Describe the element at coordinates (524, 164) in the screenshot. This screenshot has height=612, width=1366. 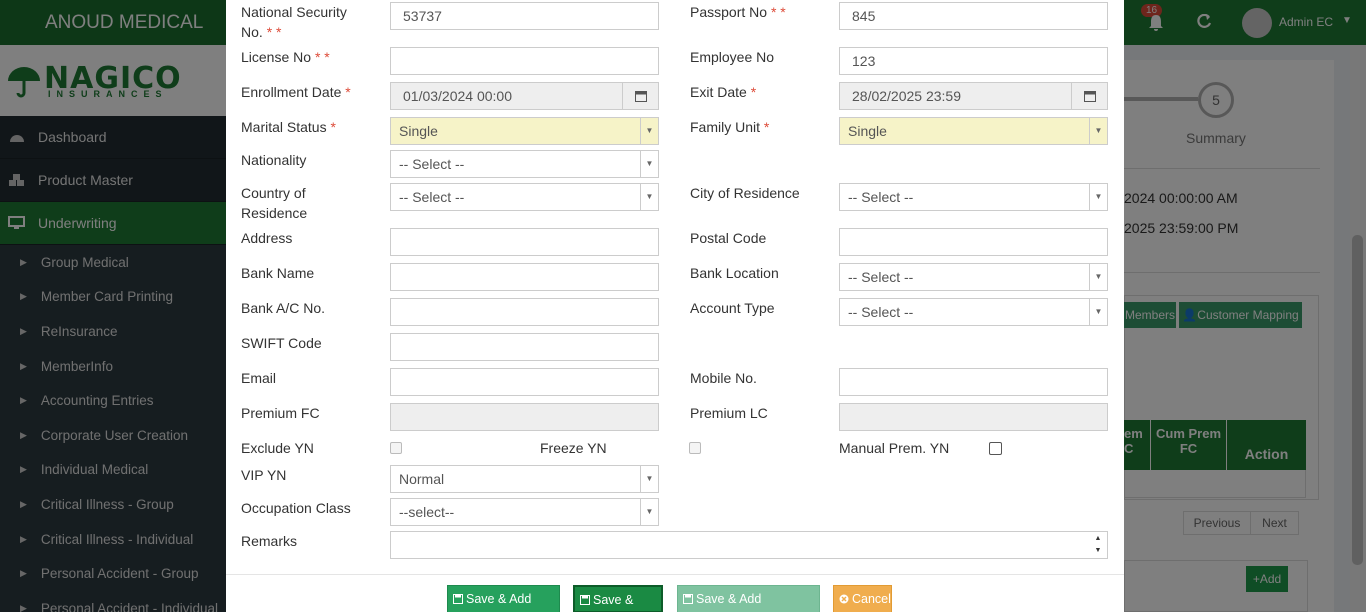
I see `nationality-select: -- Select -- ▼` at that location.